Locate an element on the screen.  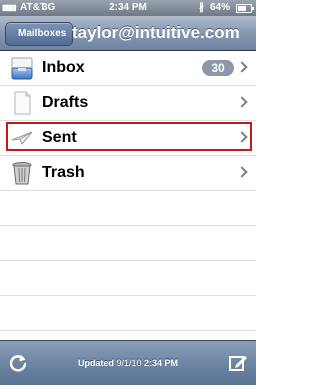
battery-percent: 64% is located at coordinates (220, 7).